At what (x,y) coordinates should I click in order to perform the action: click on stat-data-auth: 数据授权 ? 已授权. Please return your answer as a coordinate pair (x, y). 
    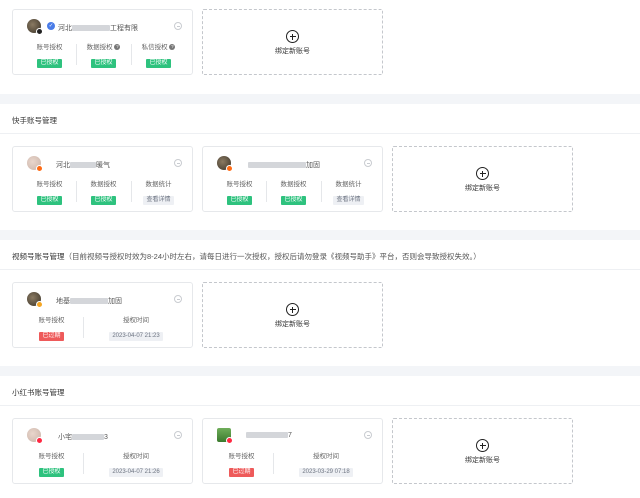
    Looking at the image, I should click on (103, 55).